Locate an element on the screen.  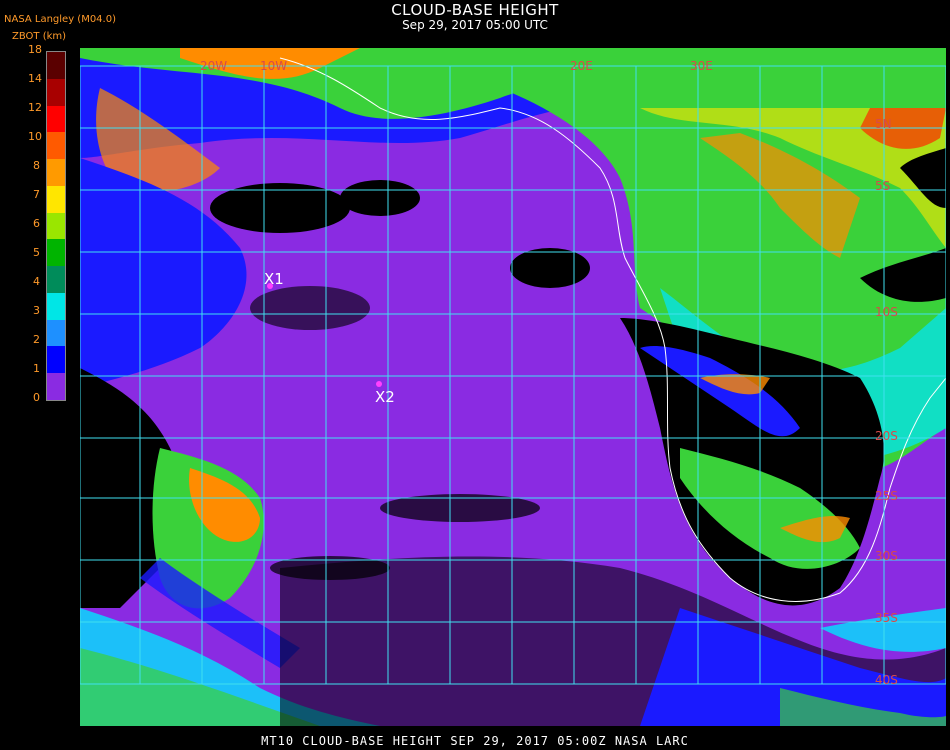
coord-label: 5S is located at coordinates (882, 186).